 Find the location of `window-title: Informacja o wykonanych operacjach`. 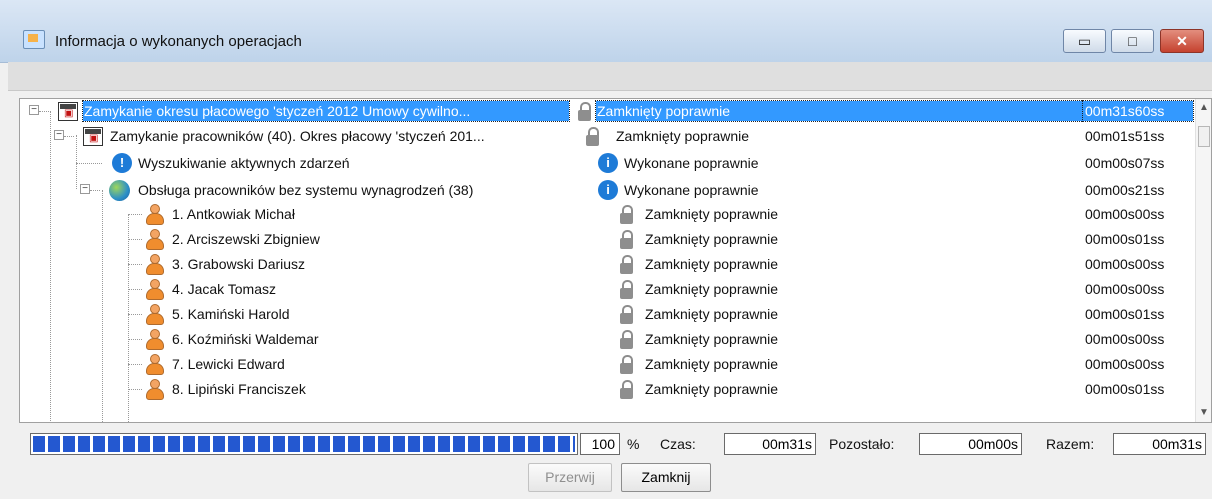

window-title: Informacja o wykonanych operacjach is located at coordinates (178, 41).